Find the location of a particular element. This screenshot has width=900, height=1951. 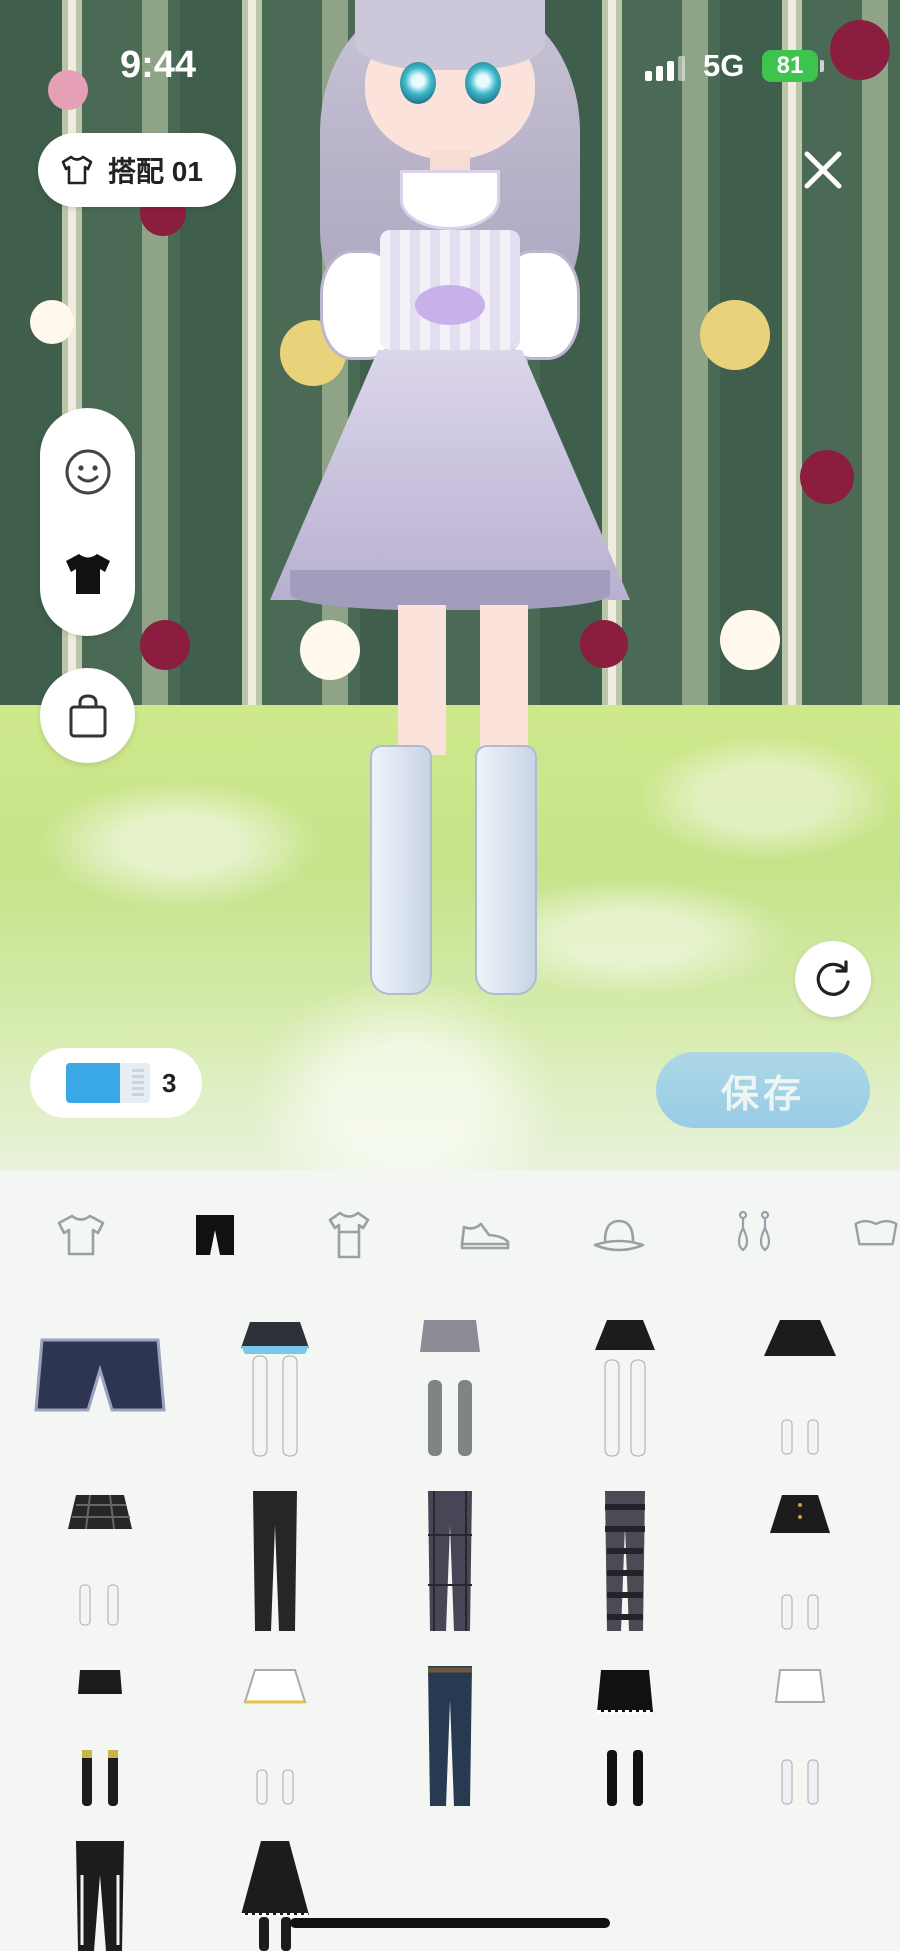

striped-leggings-icon is located at coordinates (625, 1561).